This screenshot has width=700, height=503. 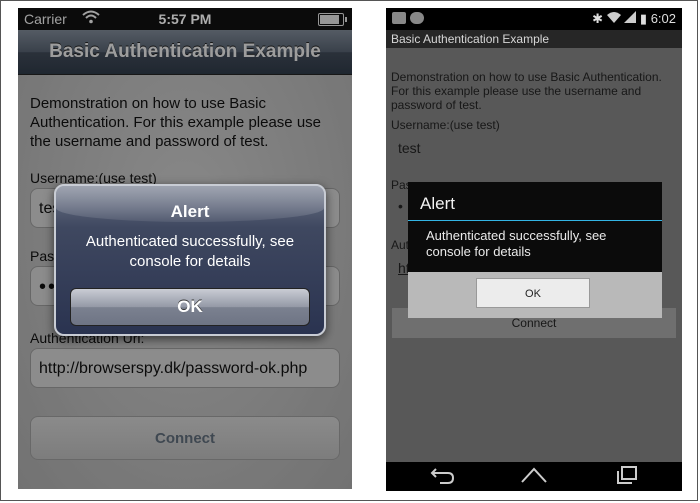 I want to click on android-navigation-bar, so click(x=534, y=476).